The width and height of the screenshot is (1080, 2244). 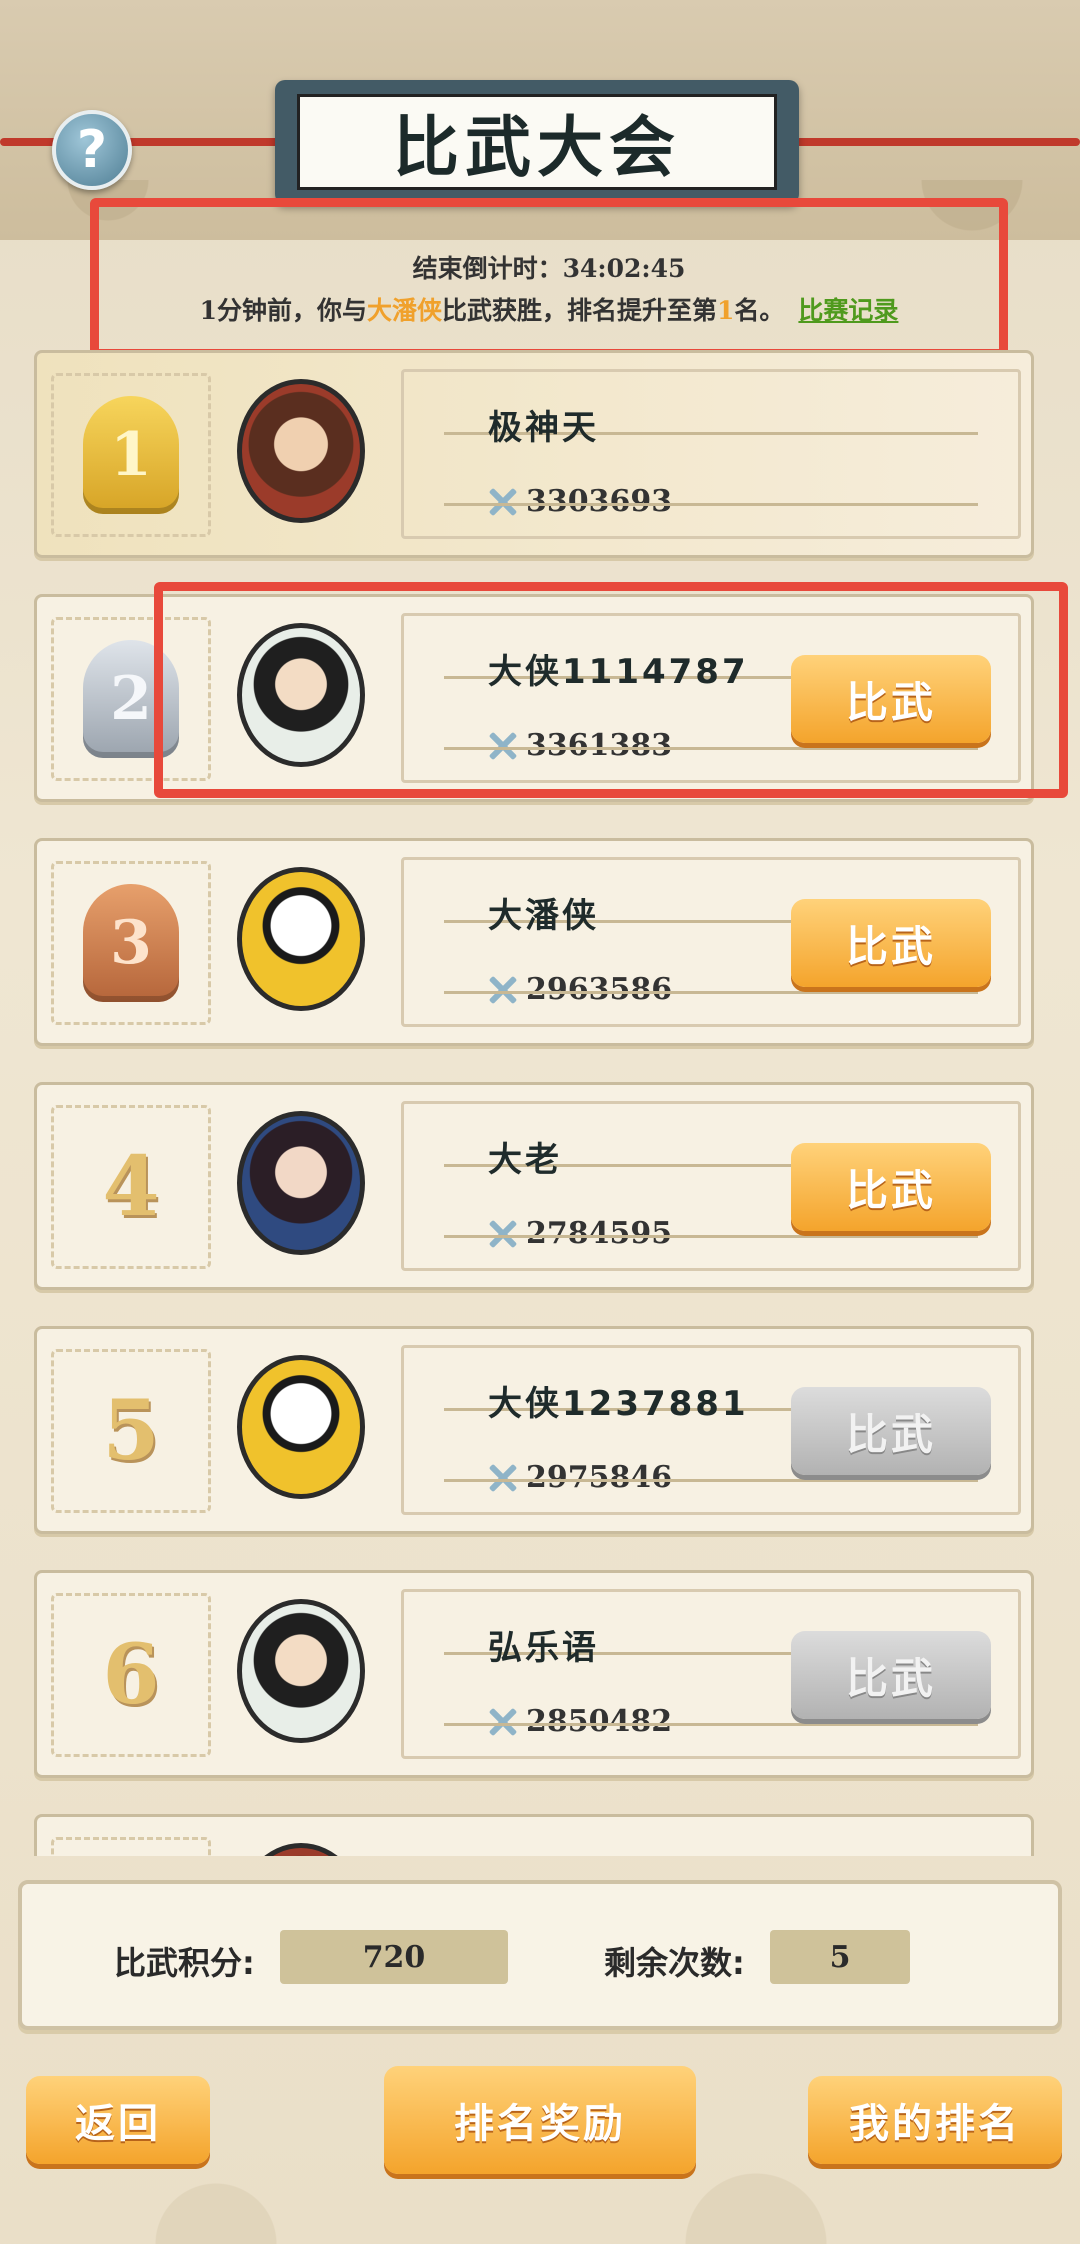 I want to click on countdown-line: 结束倒计时：34:02:45, so click(x=549, y=267).